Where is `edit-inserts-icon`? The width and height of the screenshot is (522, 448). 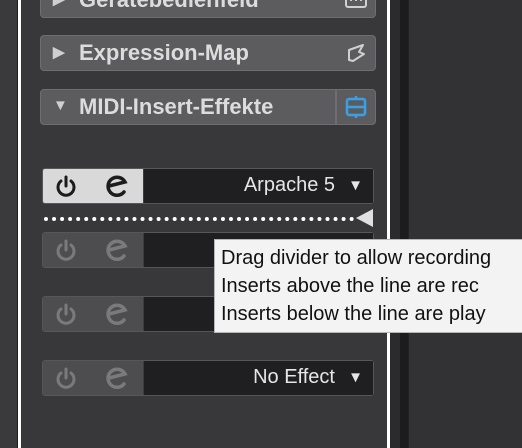 edit-inserts-icon is located at coordinates (356, 107).